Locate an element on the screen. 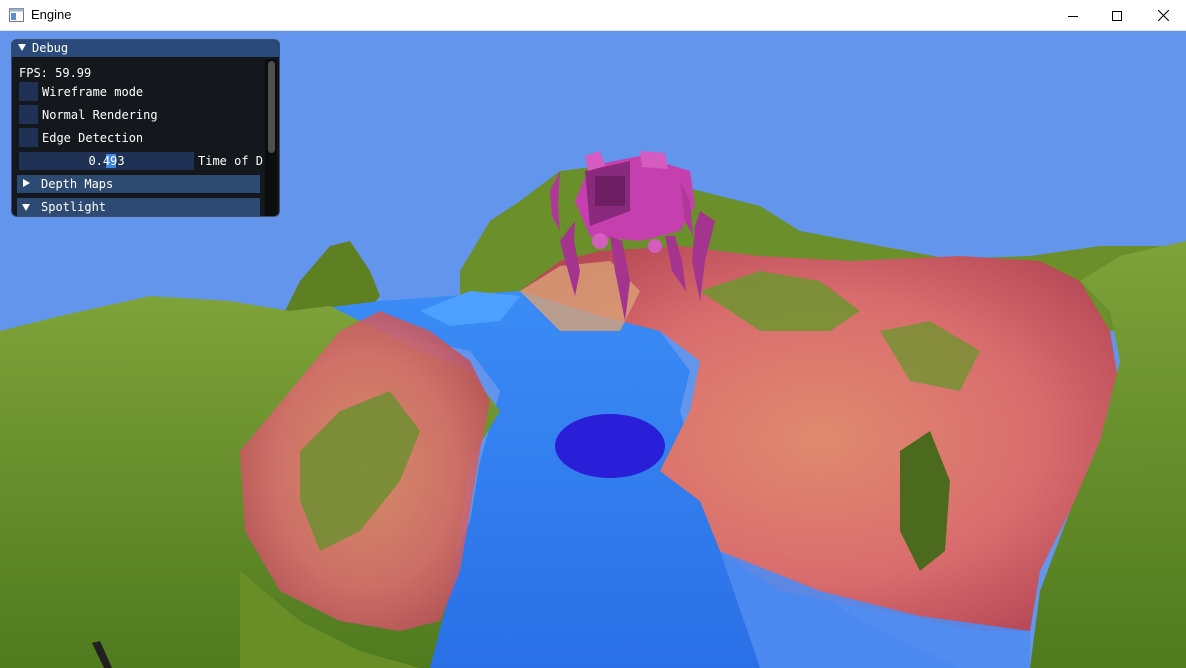 The height and width of the screenshot is (668, 1186). window-title: Engine is located at coordinates (51, 14).